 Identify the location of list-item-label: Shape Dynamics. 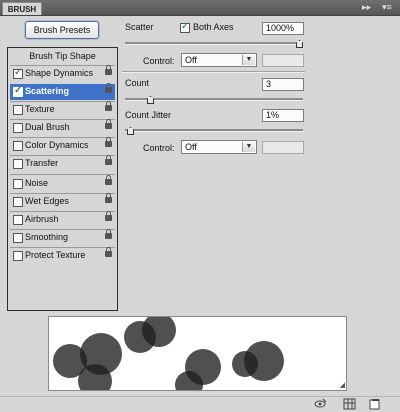
(59, 73).